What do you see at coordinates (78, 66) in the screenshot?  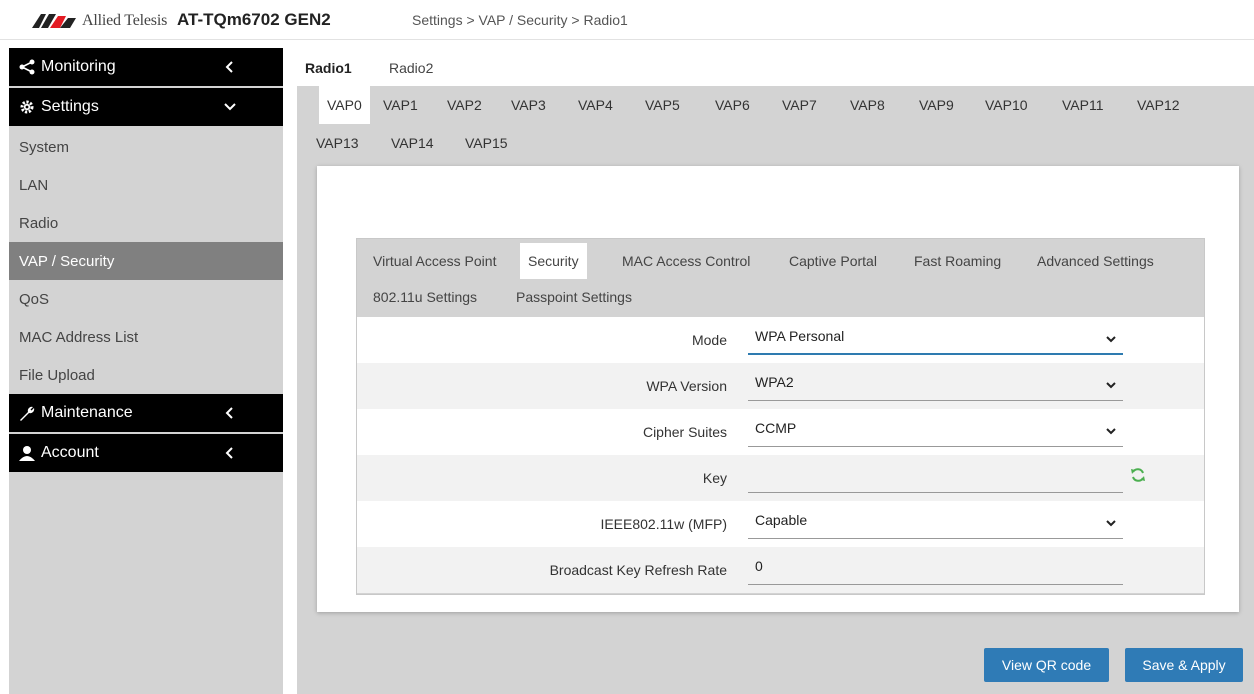 I see `sidebar-monitoring-label: Monitoring` at bounding box center [78, 66].